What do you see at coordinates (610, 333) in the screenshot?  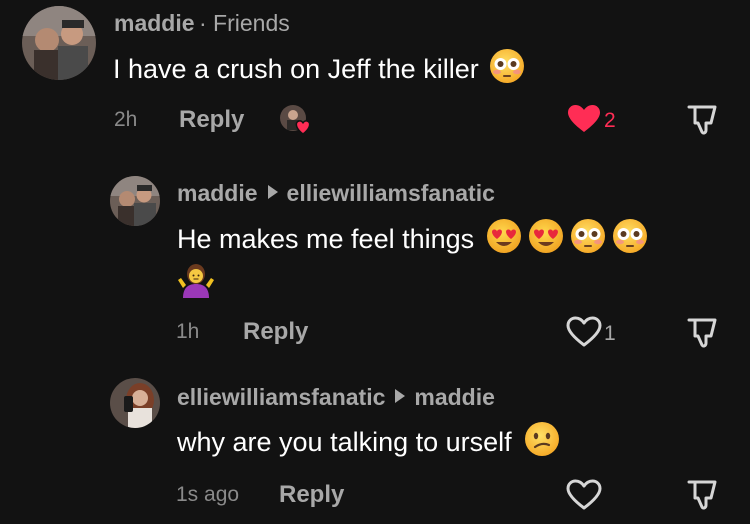 I see `like-count: 1` at bounding box center [610, 333].